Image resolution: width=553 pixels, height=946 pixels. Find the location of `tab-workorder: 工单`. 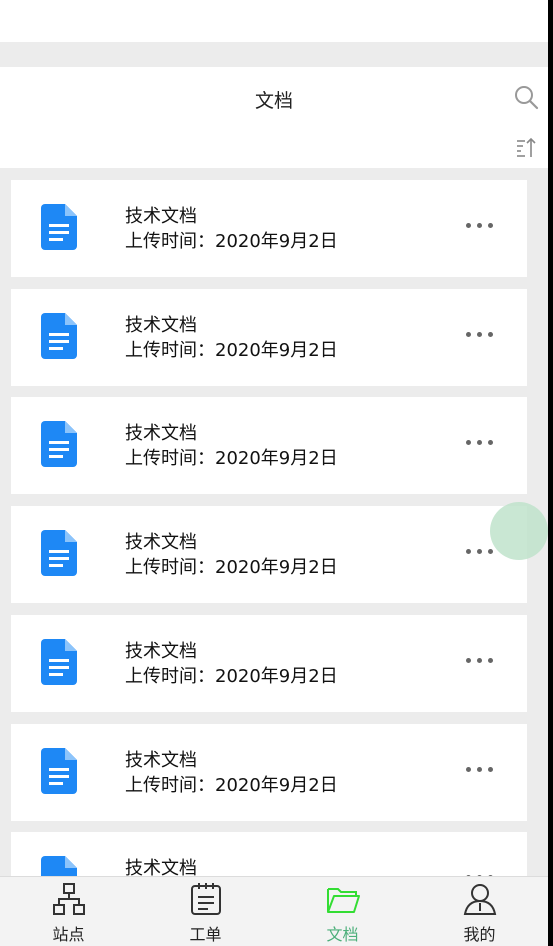

tab-workorder: 工单 is located at coordinates (205, 911).